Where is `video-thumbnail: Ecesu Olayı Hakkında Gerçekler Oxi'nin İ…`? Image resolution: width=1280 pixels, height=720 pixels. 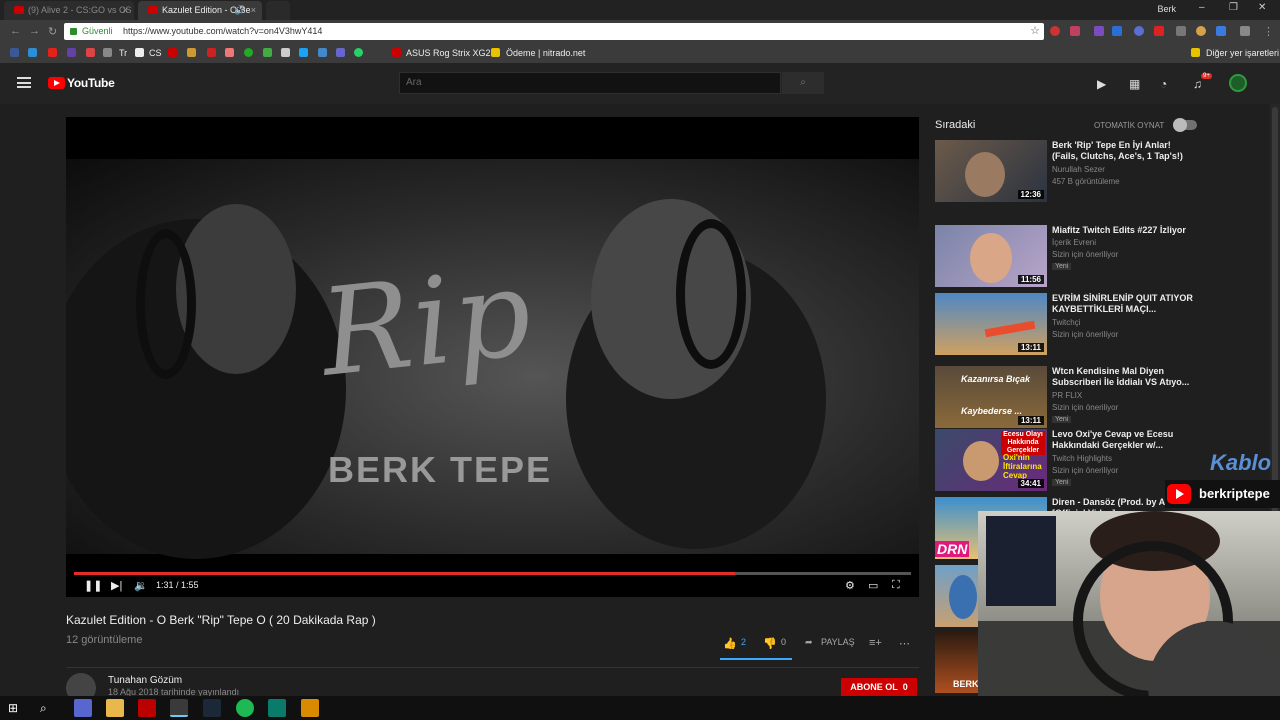 video-thumbnail: Ecesu Olayı Hakkında Gerçekler Oxi'nin İ… is located at coordinates (991, 460).